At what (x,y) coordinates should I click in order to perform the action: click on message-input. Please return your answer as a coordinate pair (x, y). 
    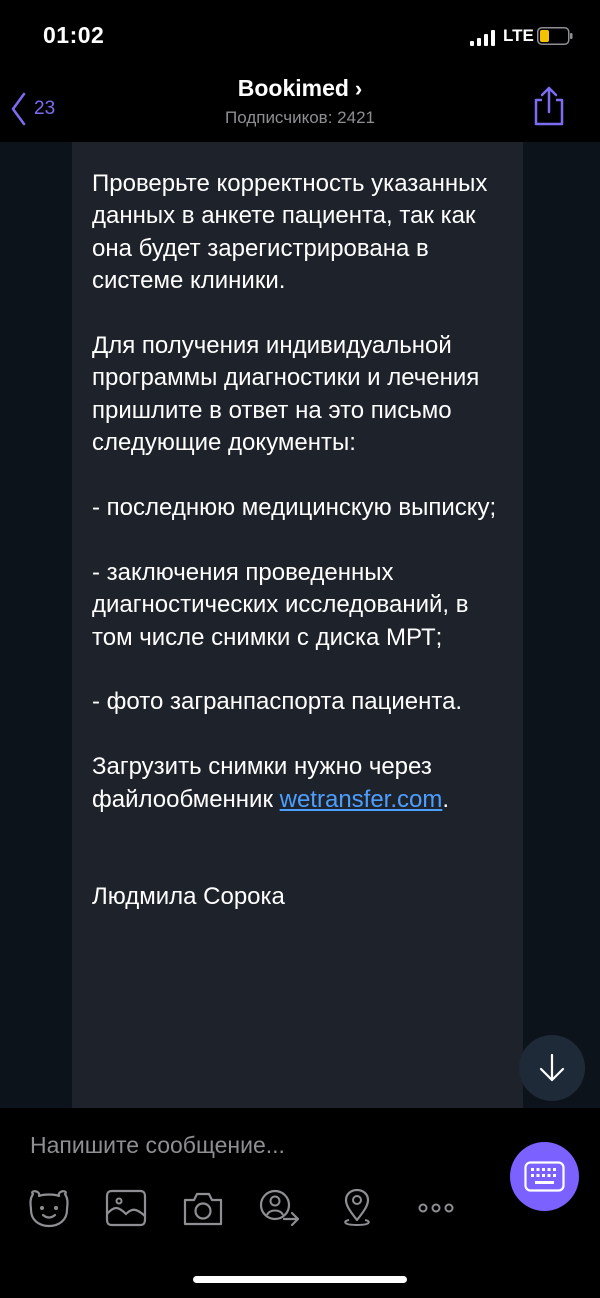
    Looking at the image, I should click on (250, 1145).